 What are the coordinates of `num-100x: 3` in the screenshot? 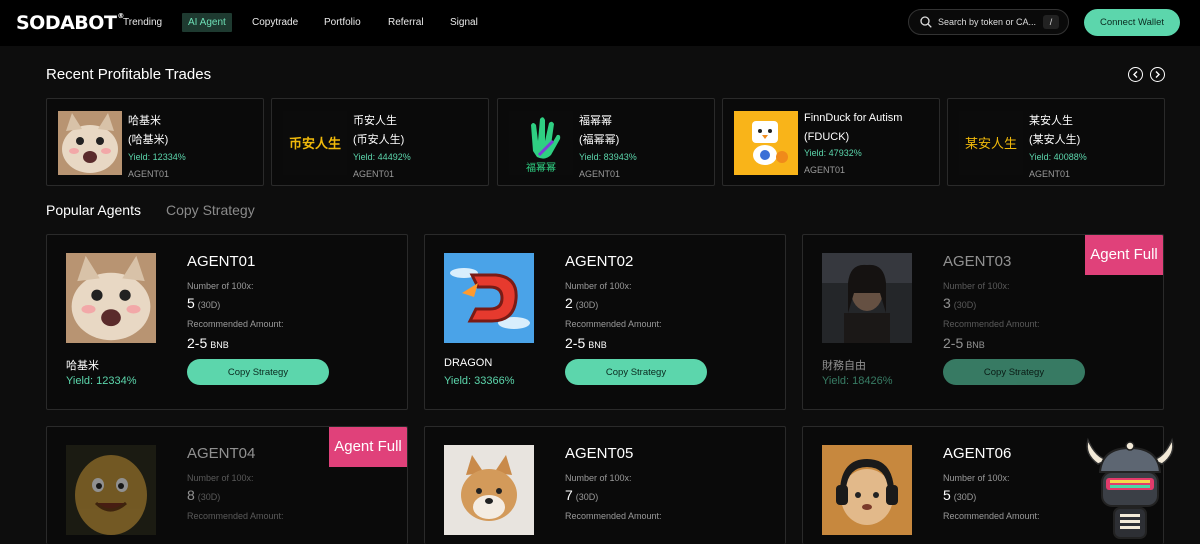 It's located at (947, 303).